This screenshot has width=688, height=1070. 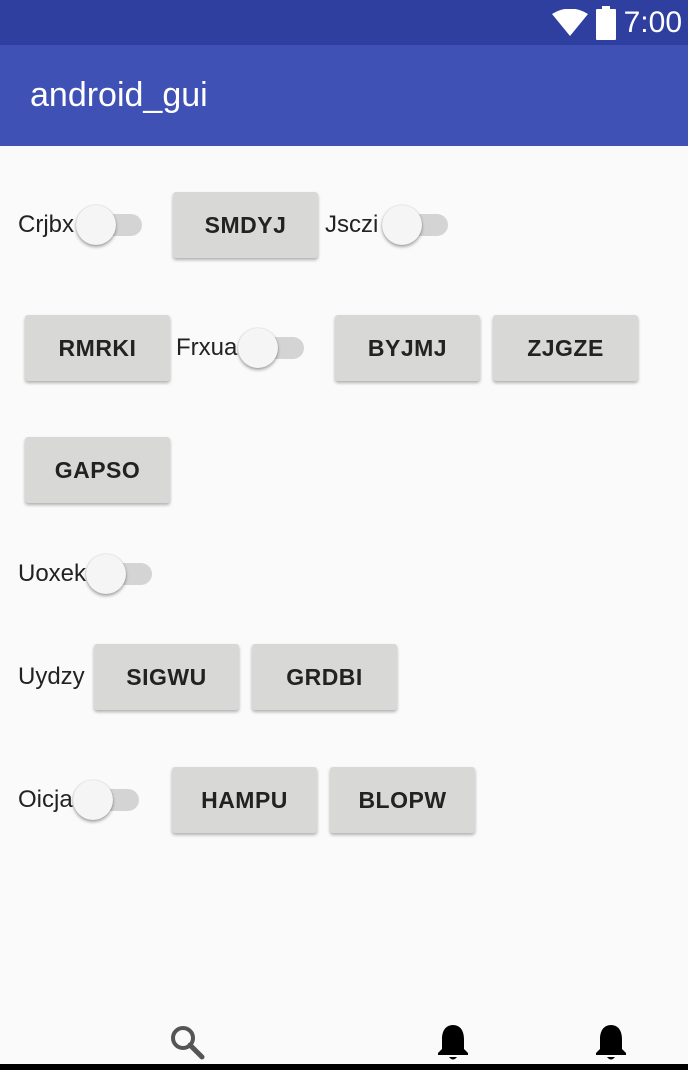 What do you see at coordinates (324, 677) in the screenshot?
I see `button-grdbi: GRDBI` at bounding box center [324, 677].